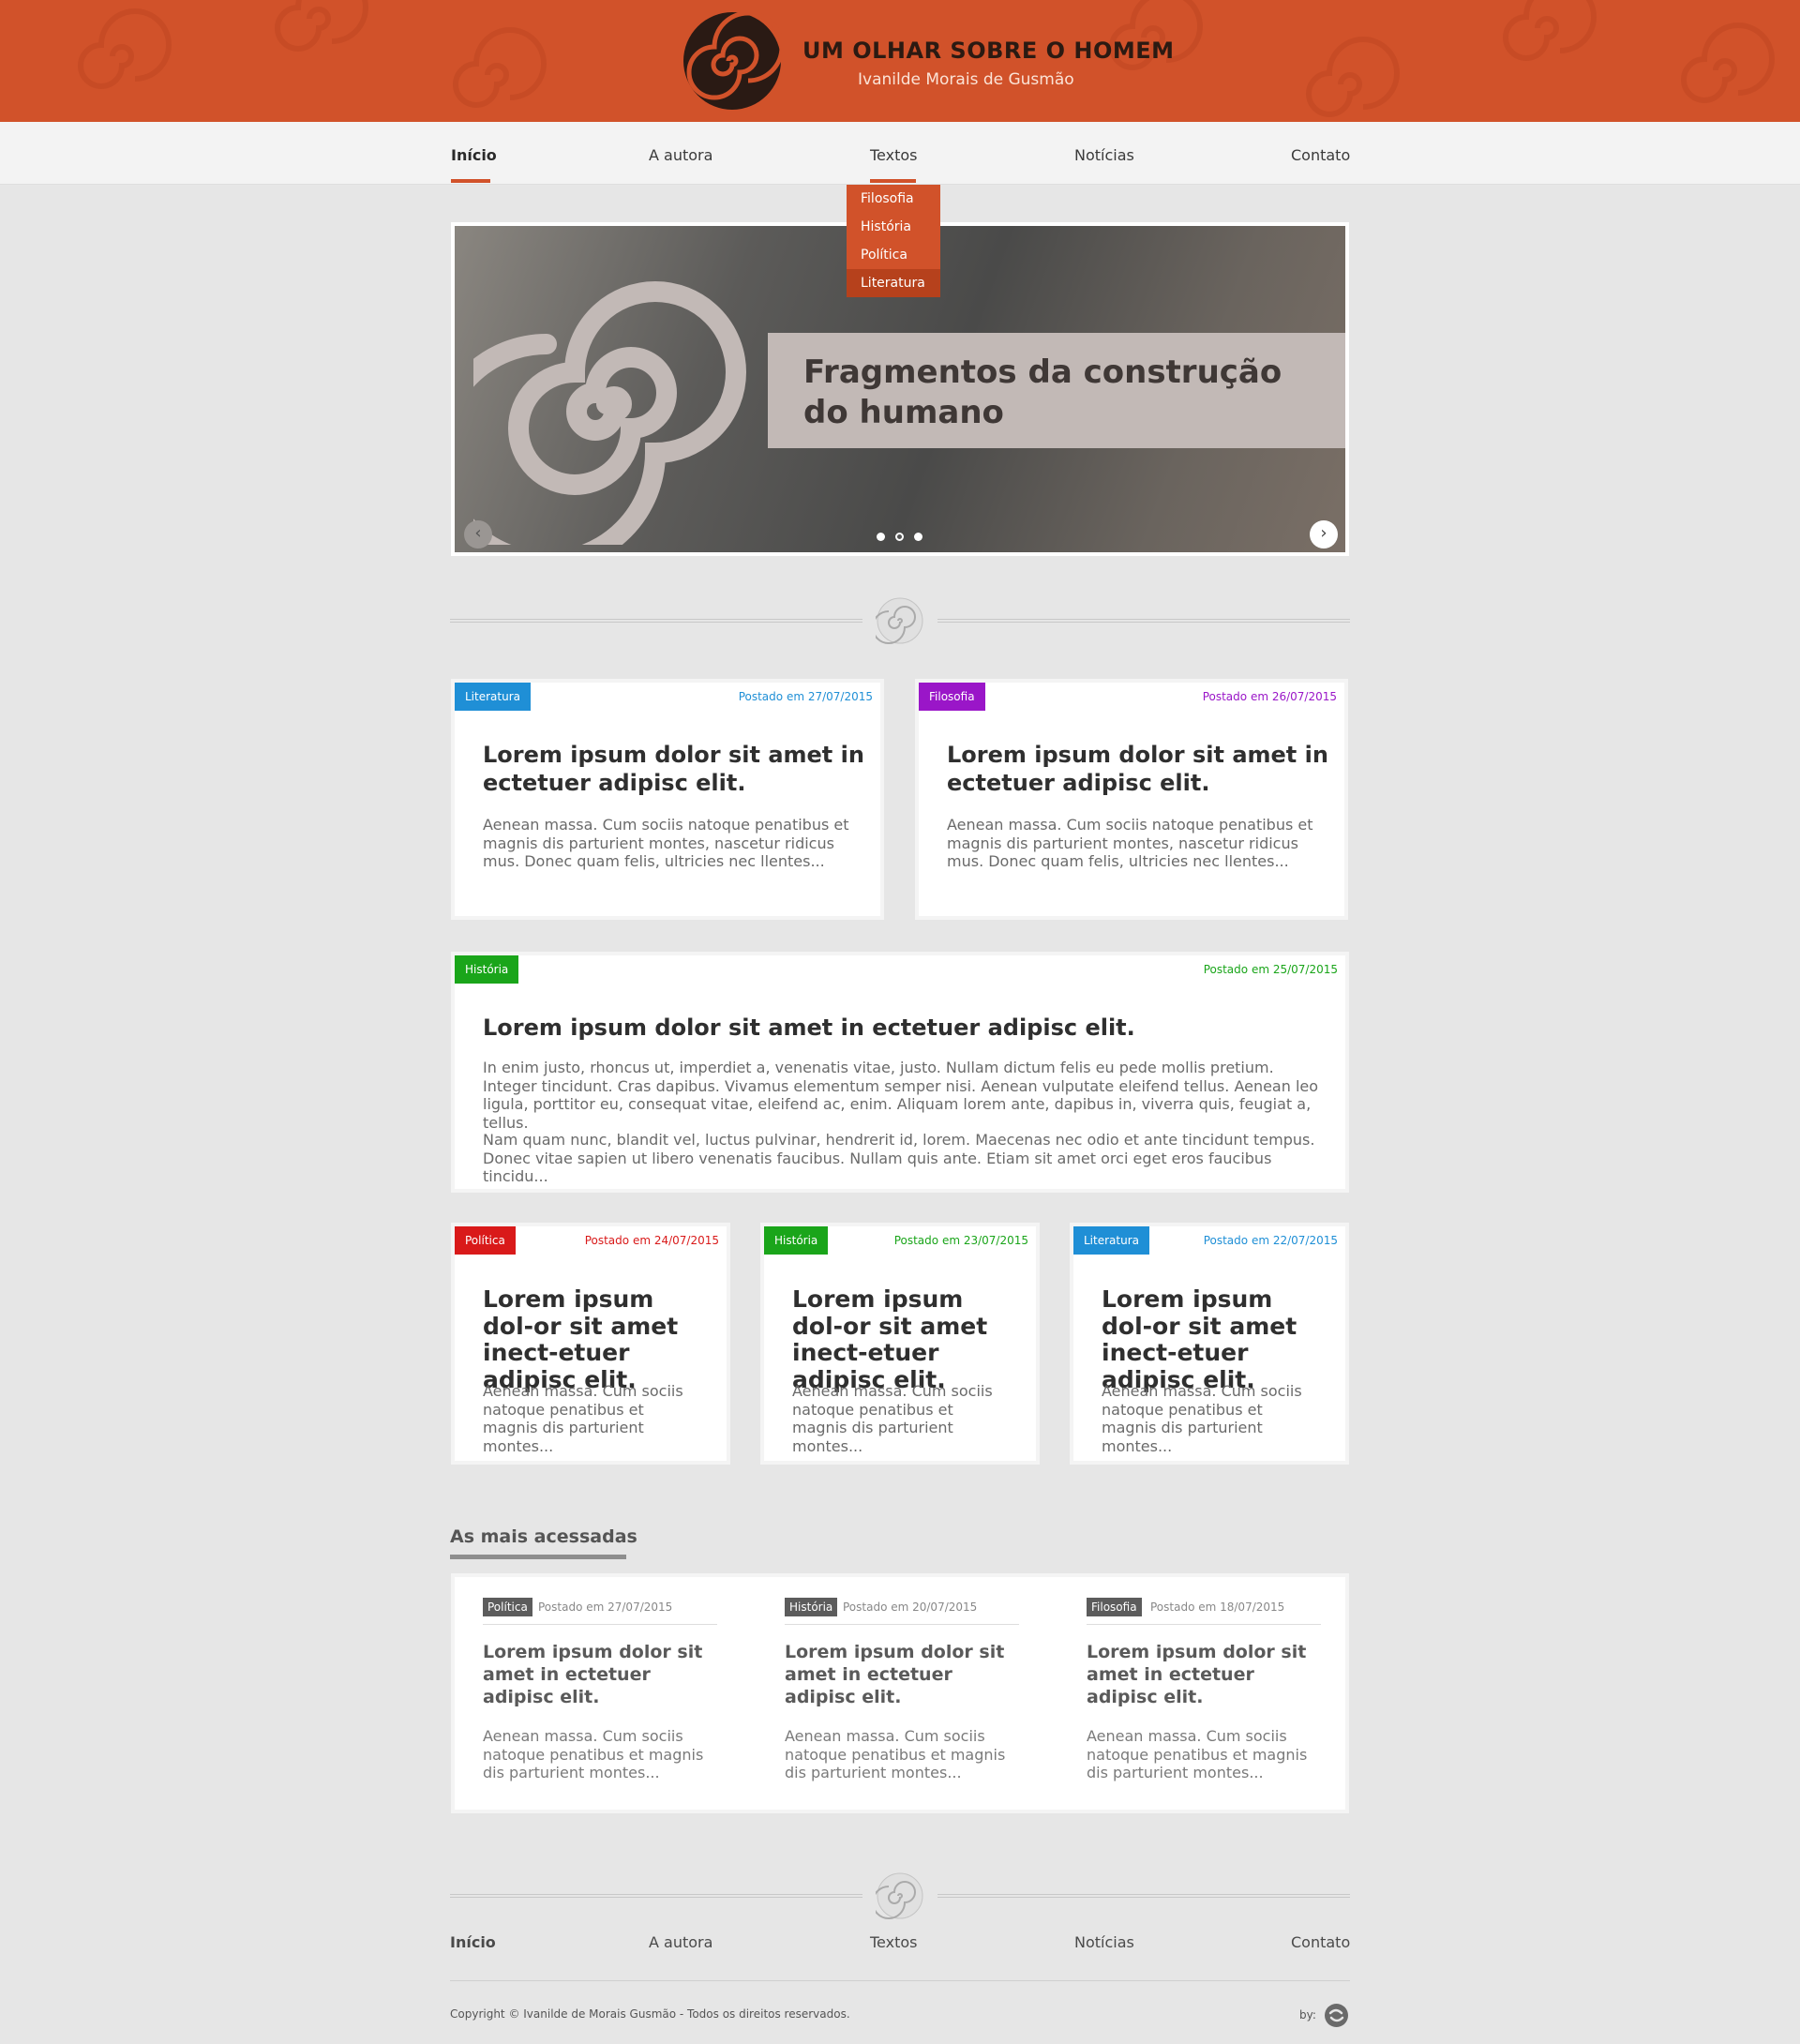 The image size is (1800, 2044). Describe the element at coordinates (1270, 970) in the screenshot. I see `post-date: Postado em 25/07/2015` at that location.